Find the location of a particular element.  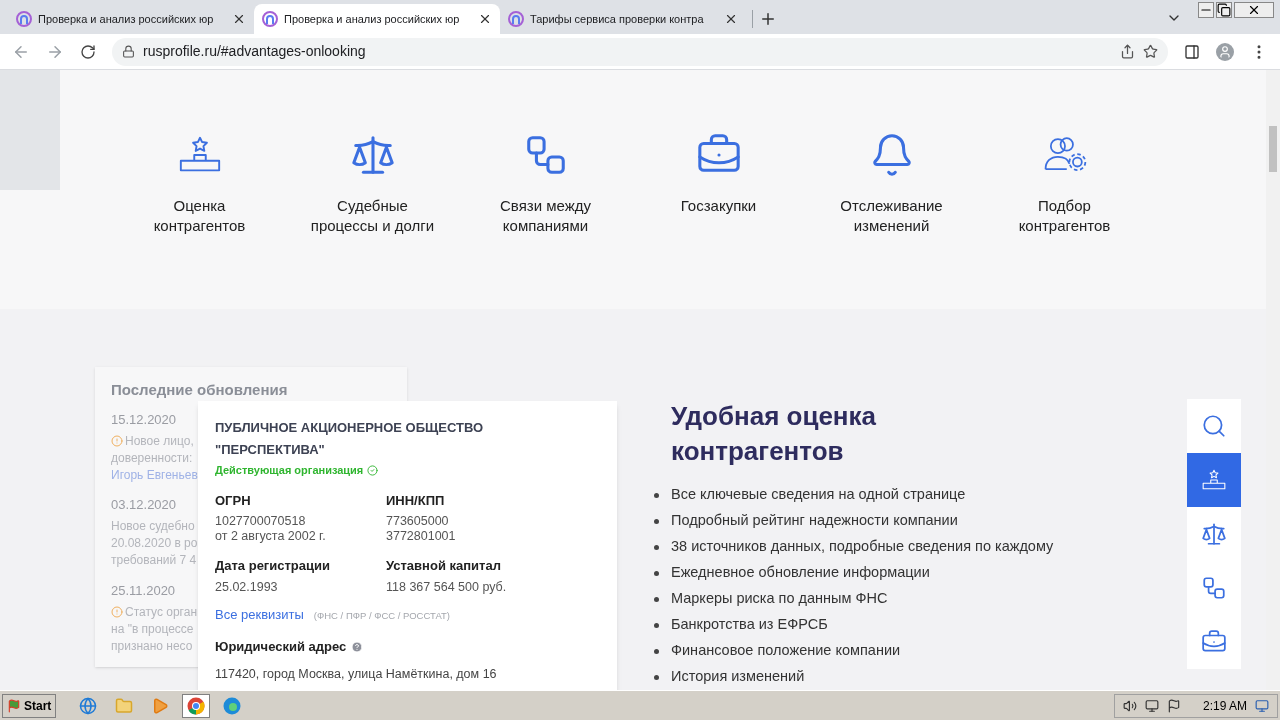

company-name: ПУБЛИЧНОЕ АКЦИОНЕРНОЕ ОБЩЕСТВО "ПЕРСПЕКТИВА" is located at coordinates (350, 439).